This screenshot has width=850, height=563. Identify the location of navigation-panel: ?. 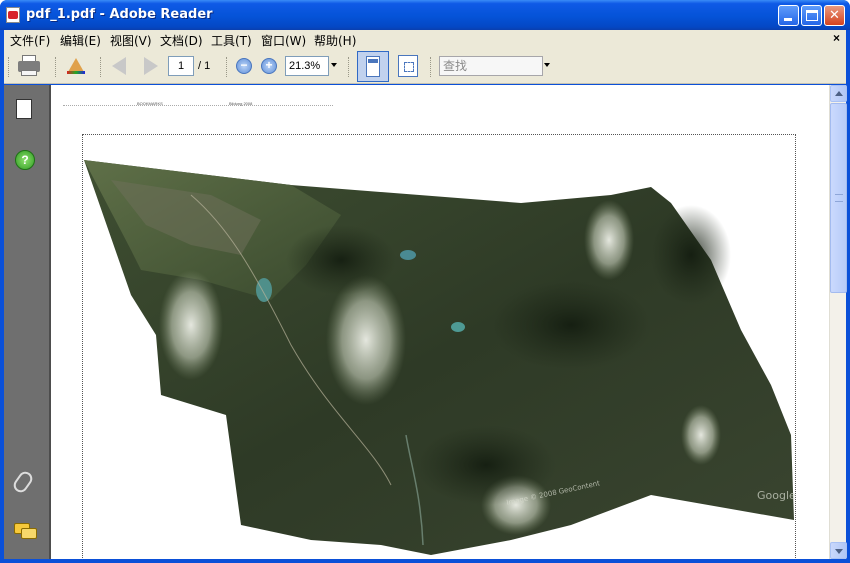
(26, 322).